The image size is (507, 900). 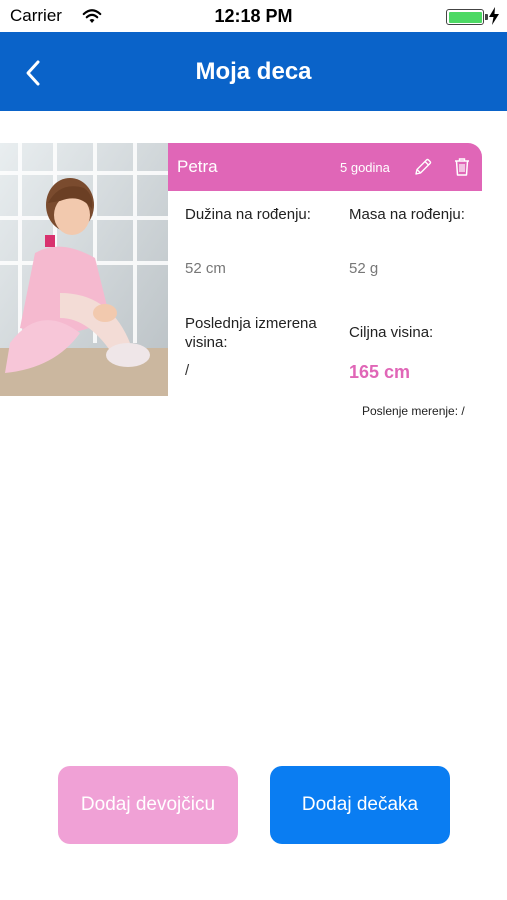 I want to click on battery-icon, so click(x=467, y=17).